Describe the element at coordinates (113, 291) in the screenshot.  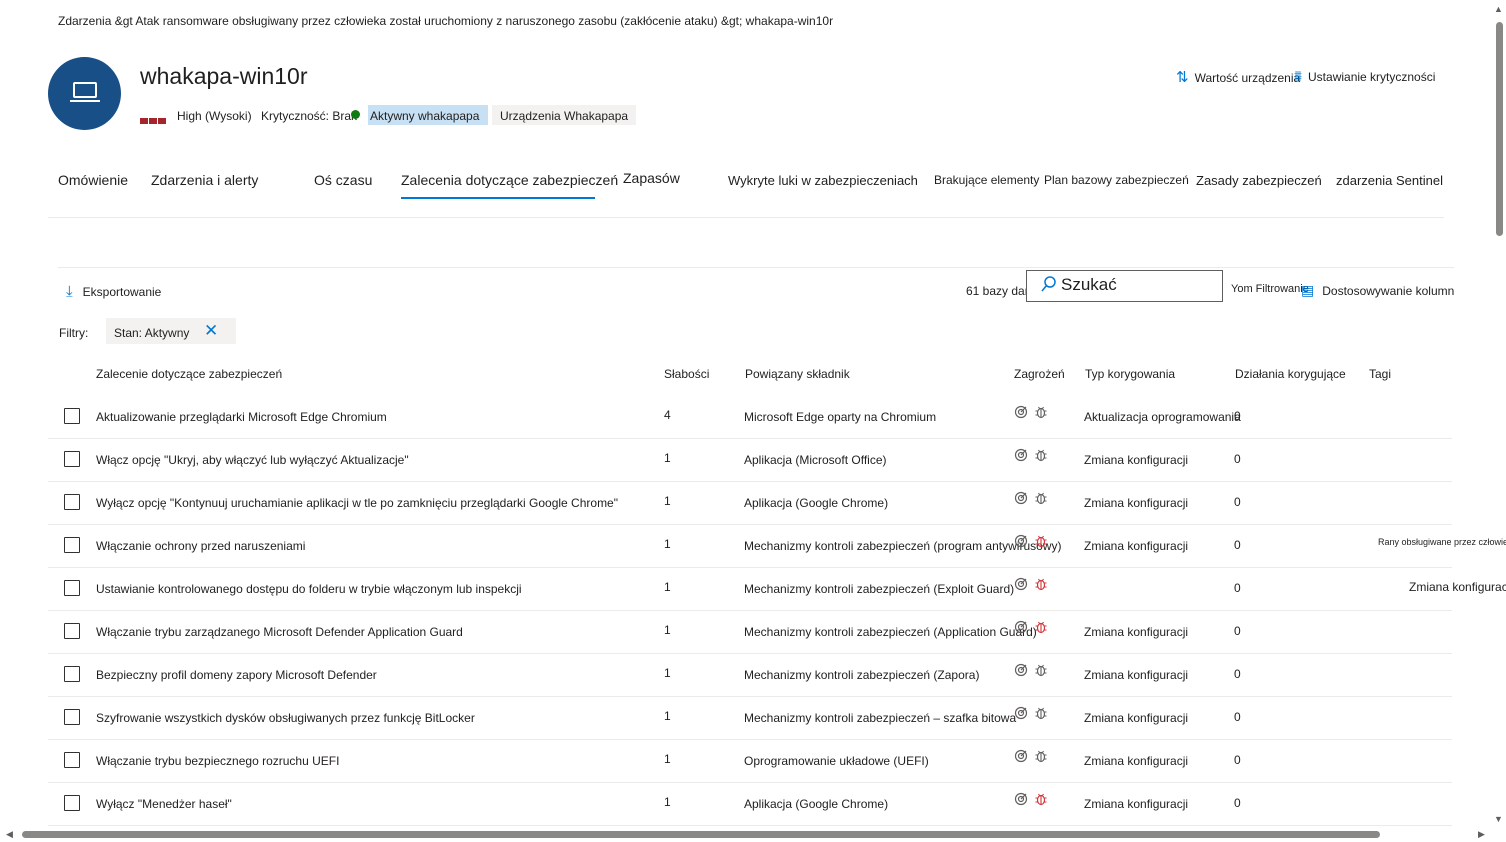
I see `export-button: ⤓ Eksportowanie` at that location.